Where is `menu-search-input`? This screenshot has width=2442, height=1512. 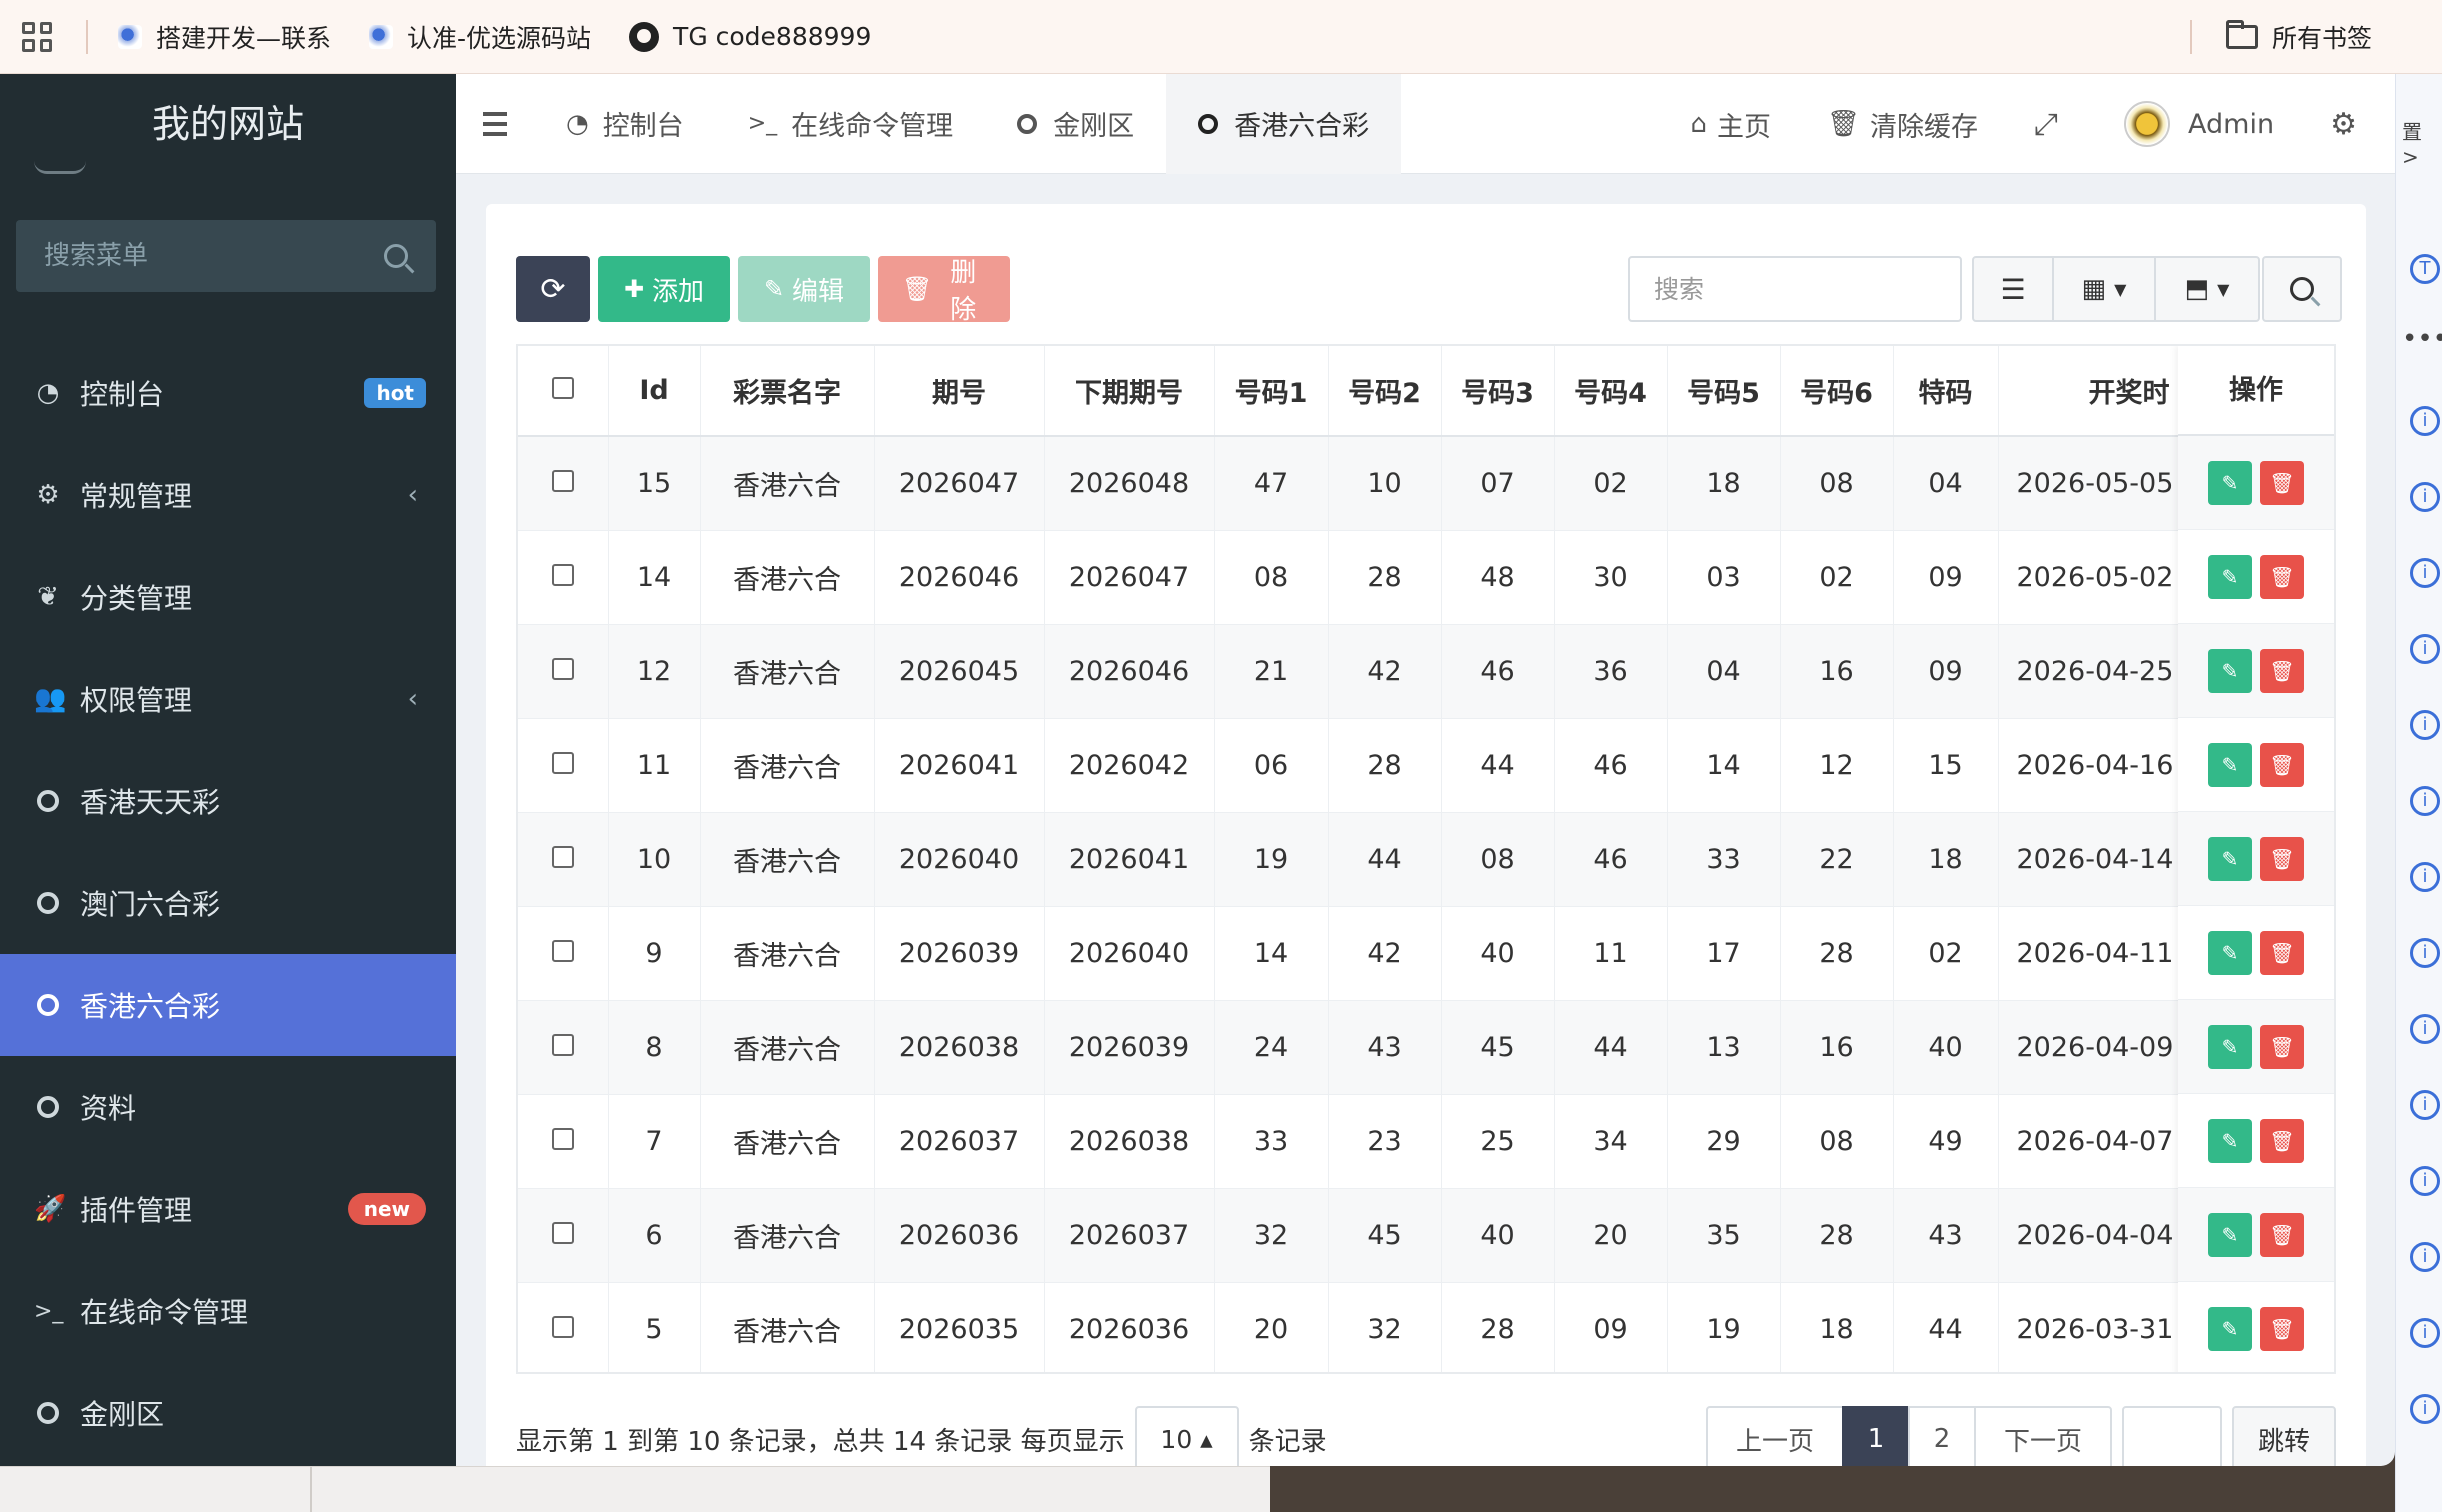
menu-search-input is located at coordinates (214, 256).